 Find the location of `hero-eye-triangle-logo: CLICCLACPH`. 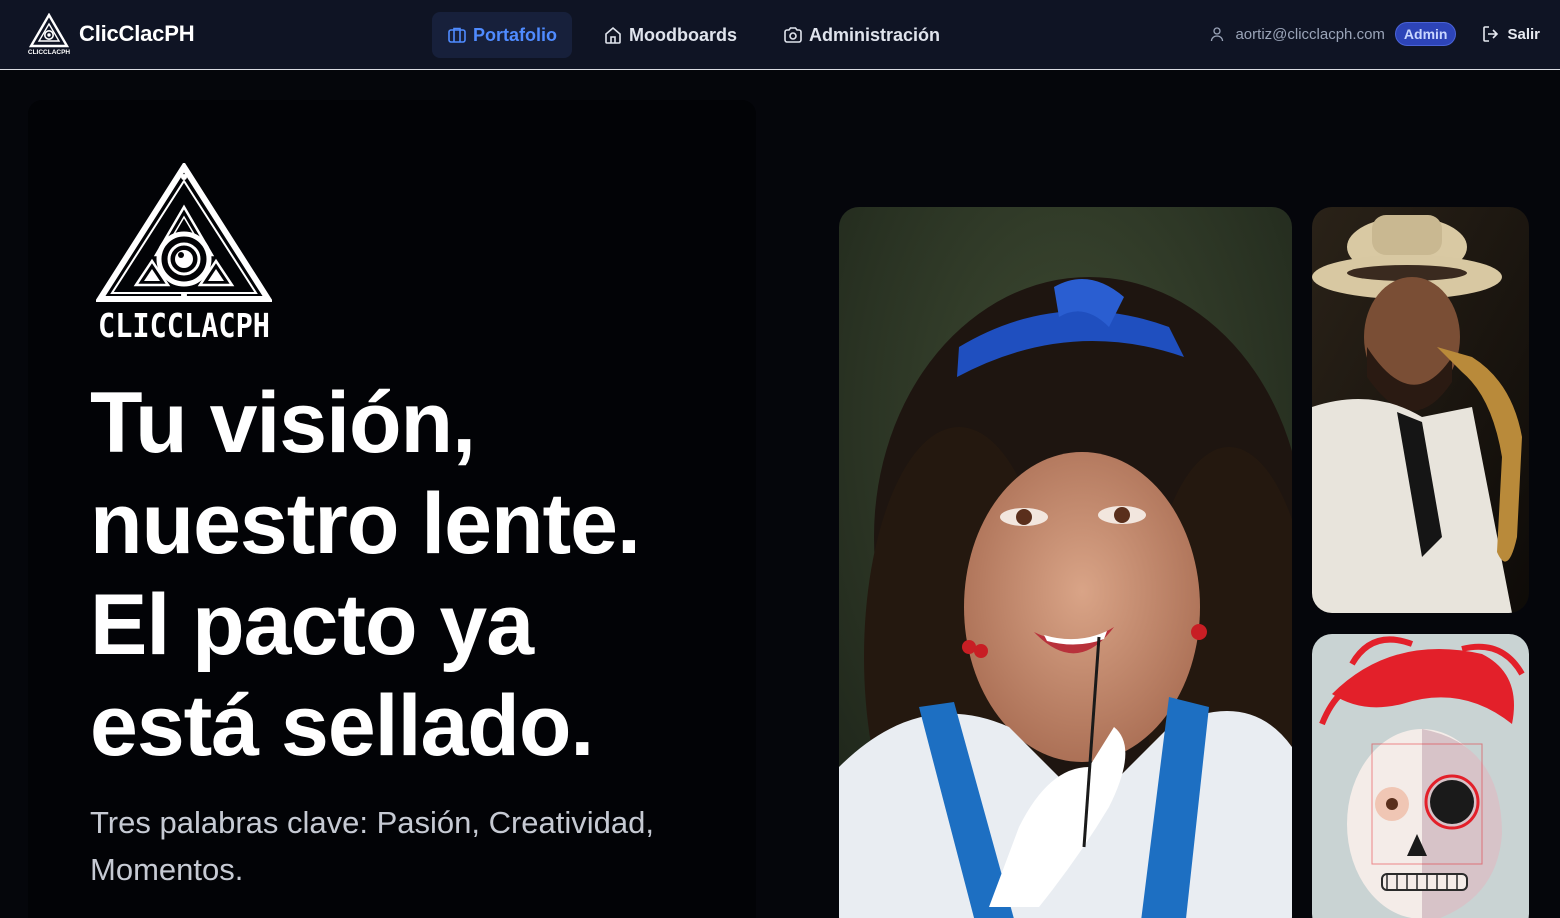

hero-eye-triangle-logo: CLICCLACPH is located at coordinates (184, 252).